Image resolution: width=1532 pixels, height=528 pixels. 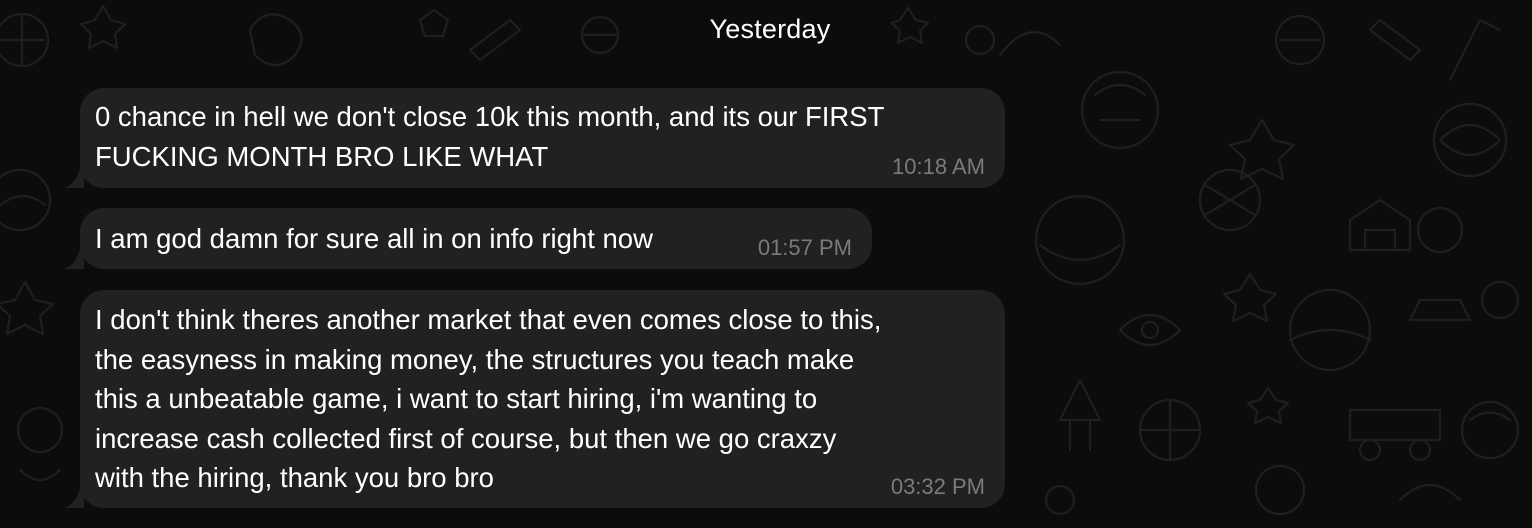 I want to click on message-time: 03:32 PM, so click(x=937, y=486).